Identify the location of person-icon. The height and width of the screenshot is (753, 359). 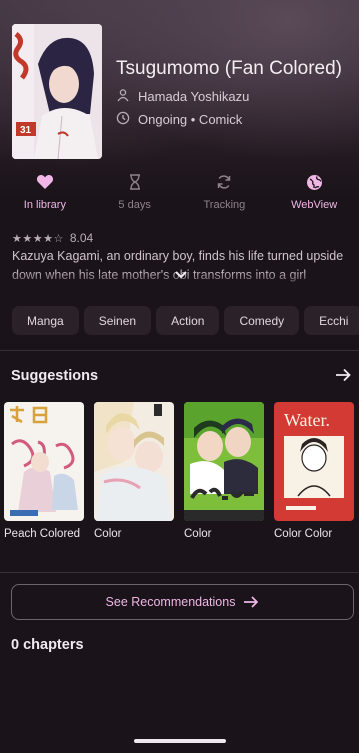
(124, 96).